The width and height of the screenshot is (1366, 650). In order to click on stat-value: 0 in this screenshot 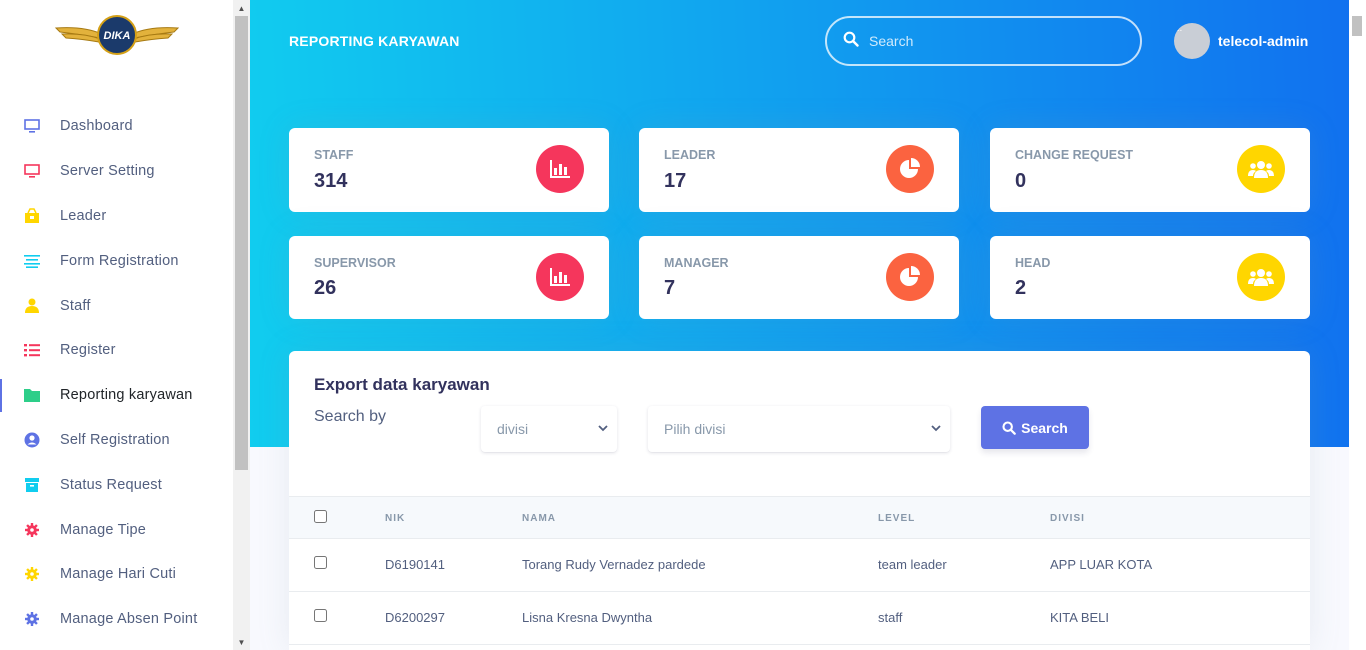, I will do `click(1021, 181)`.